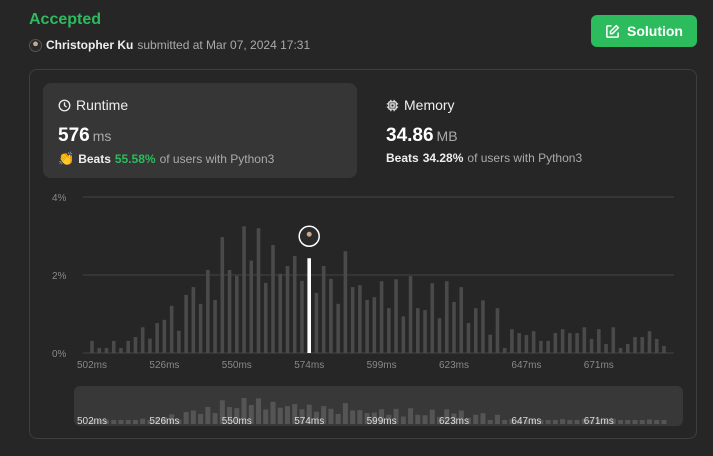 The height and width of the screenshot is (456, 713). Describe the element at coordinates (309, 234) in the screenshot. I see `avatar-face` at that location.